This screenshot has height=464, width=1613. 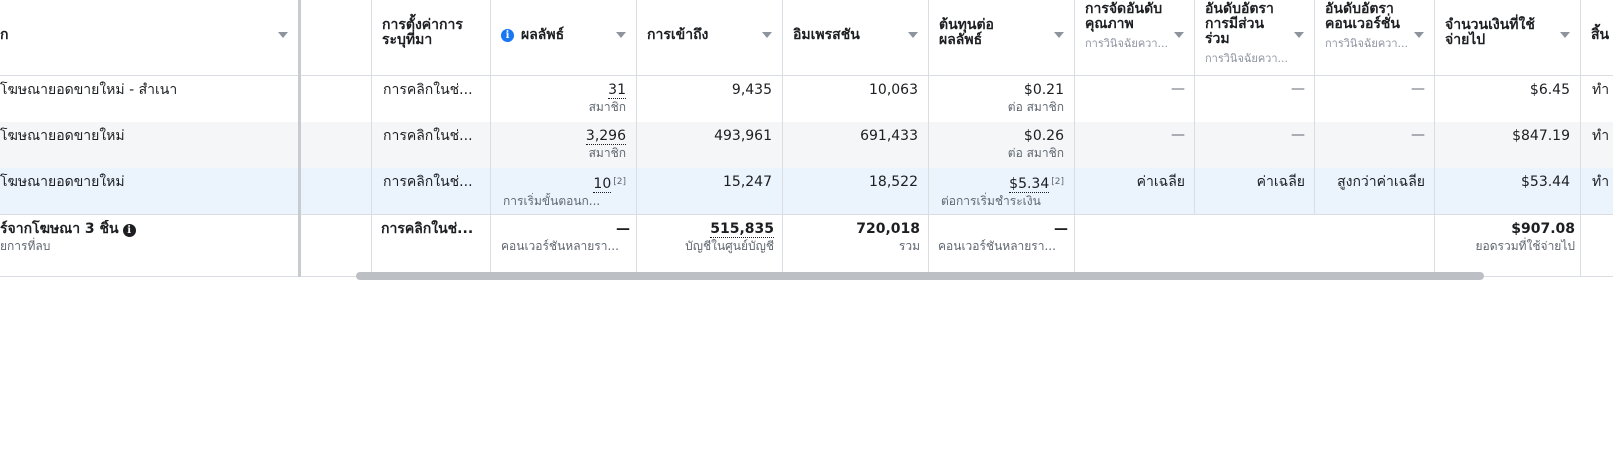 I want to click on horizontal-scrollbar, so click(x=920, y=276).